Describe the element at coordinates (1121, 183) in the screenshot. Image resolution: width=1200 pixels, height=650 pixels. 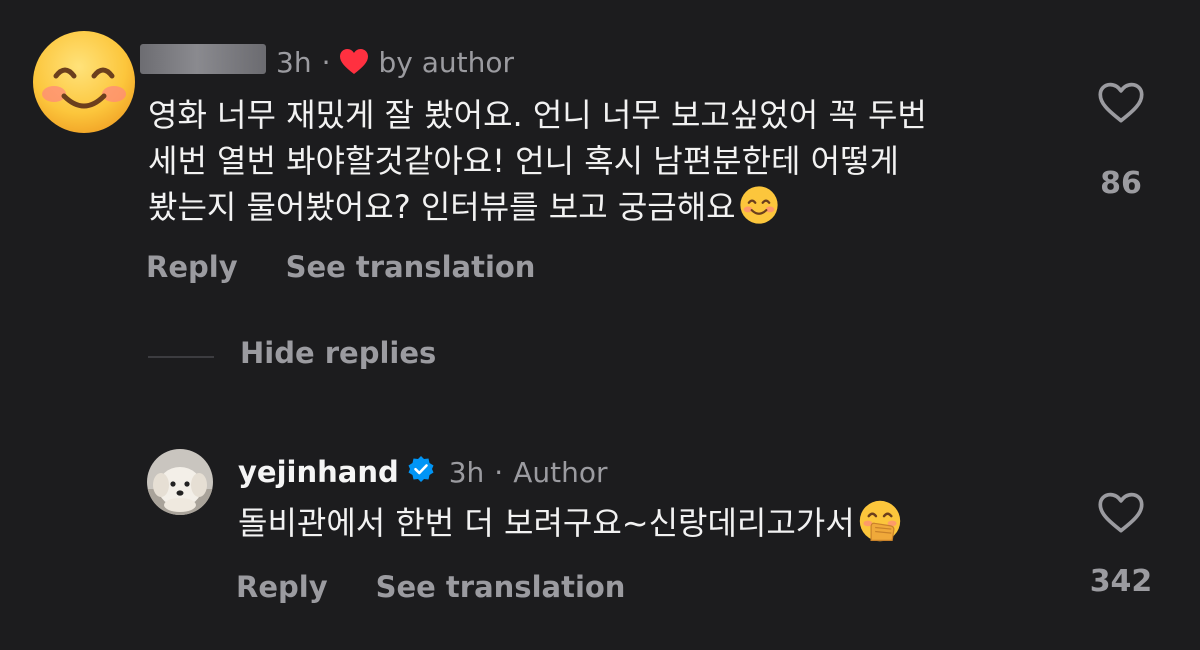
I see `comment-like-count: 86` at that location.